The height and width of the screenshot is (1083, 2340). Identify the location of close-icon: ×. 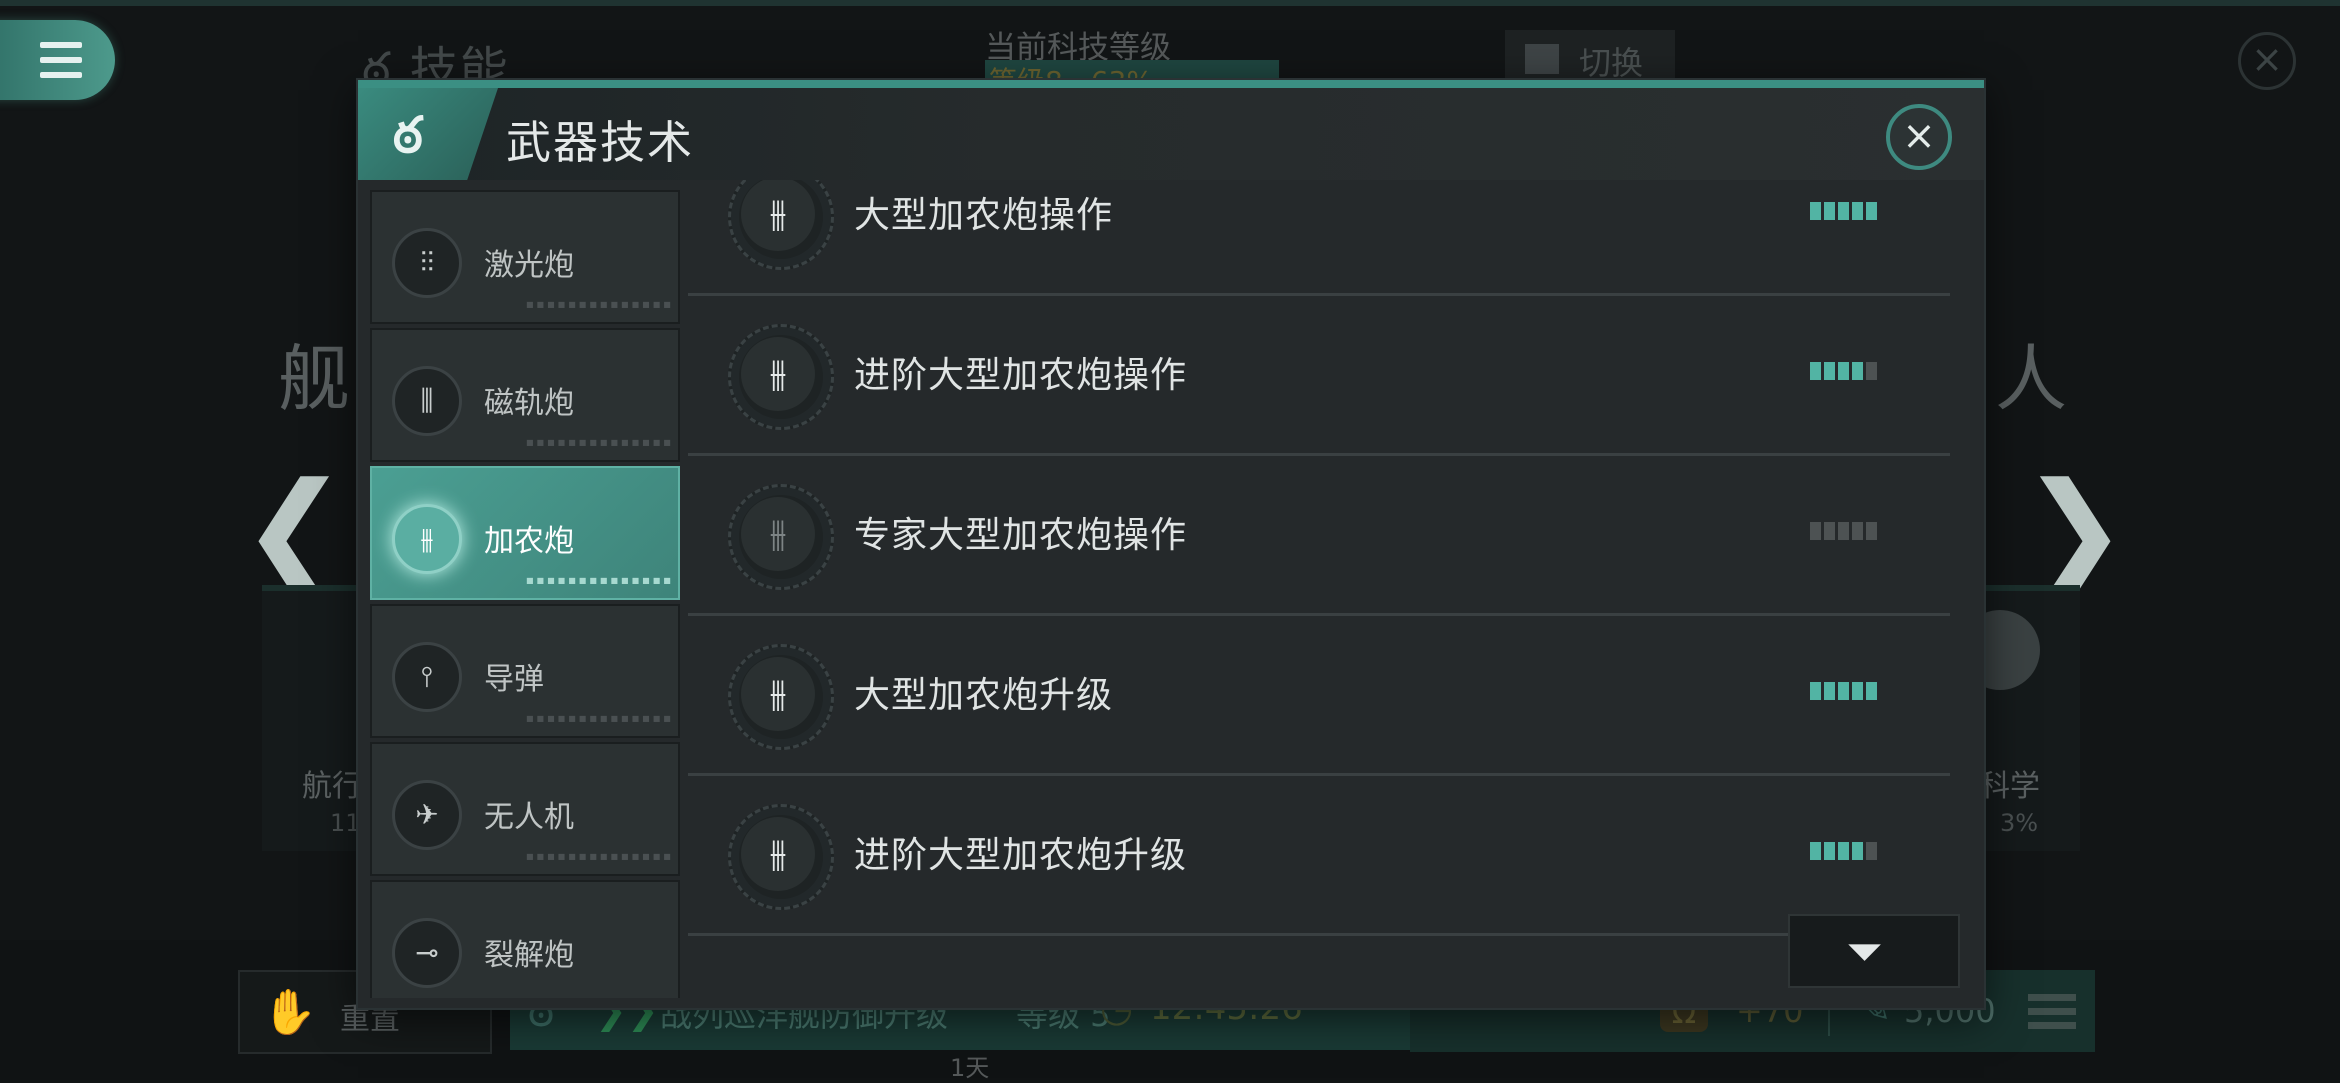
(1919, 136).